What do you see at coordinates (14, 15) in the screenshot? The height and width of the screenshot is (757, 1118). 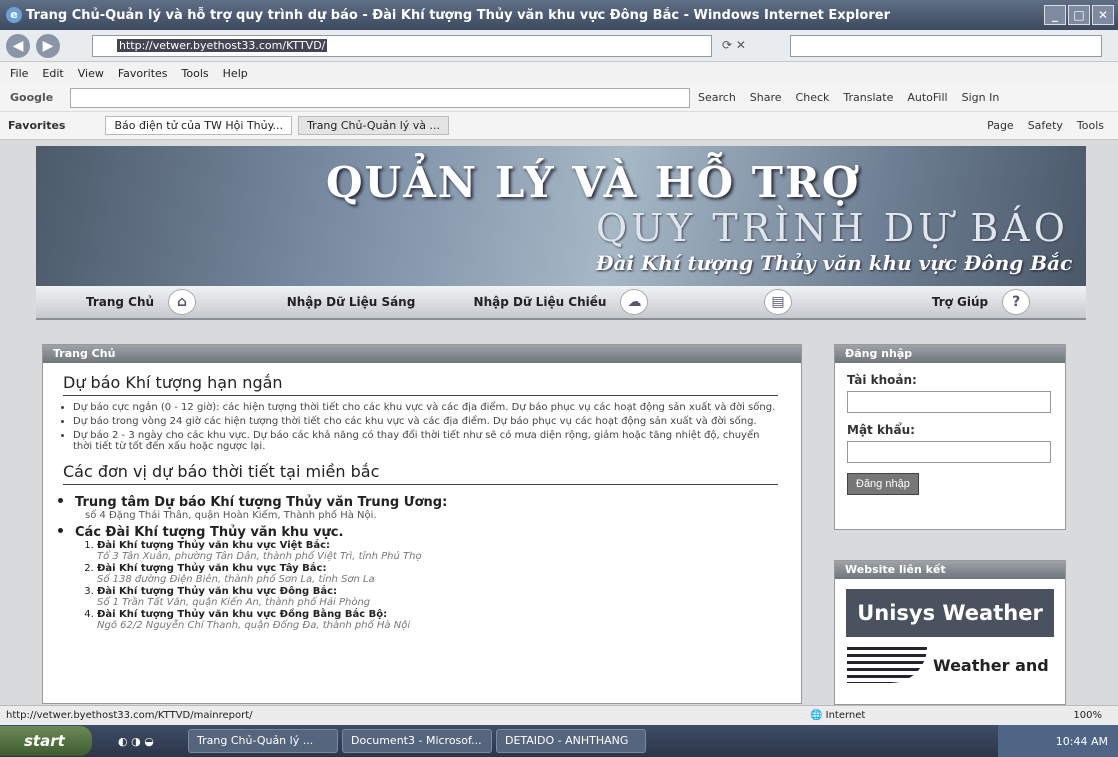 I see `ie-icon: e` at bounding box center [14, 15].